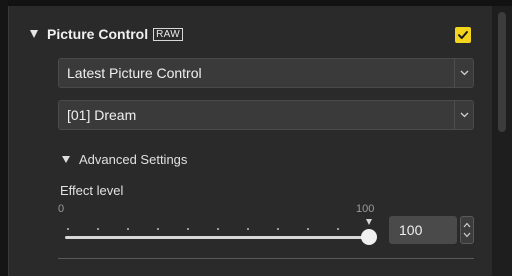  What do you see at coordinates (134, 73) in the screenshot?
I see `mode-select-value: Latest Picture Control` at bounding box center [134, 73].